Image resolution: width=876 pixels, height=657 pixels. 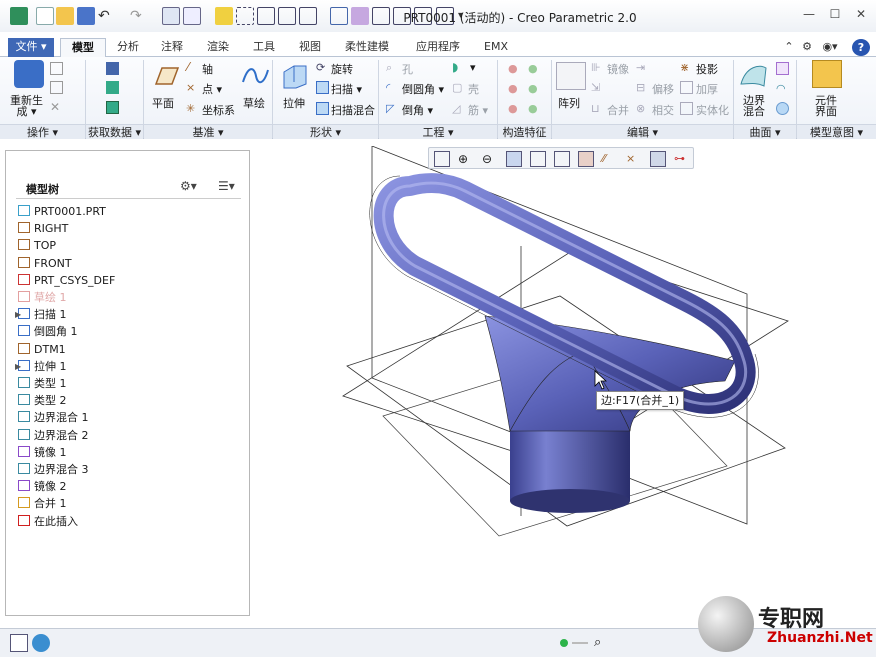 I want to click on pattern-button: 阵列, so click(x=569, y=103).